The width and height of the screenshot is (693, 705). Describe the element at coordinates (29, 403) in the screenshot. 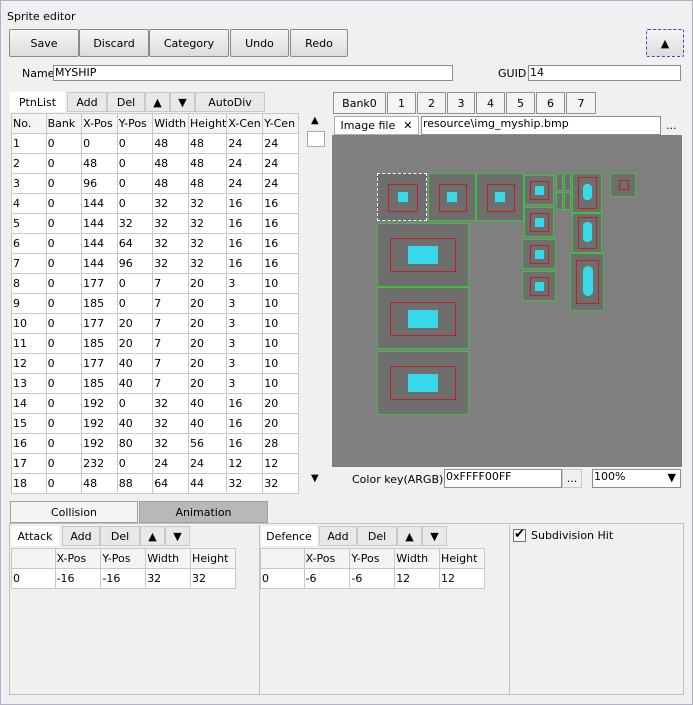

I see `table-cell: 14` at that location.